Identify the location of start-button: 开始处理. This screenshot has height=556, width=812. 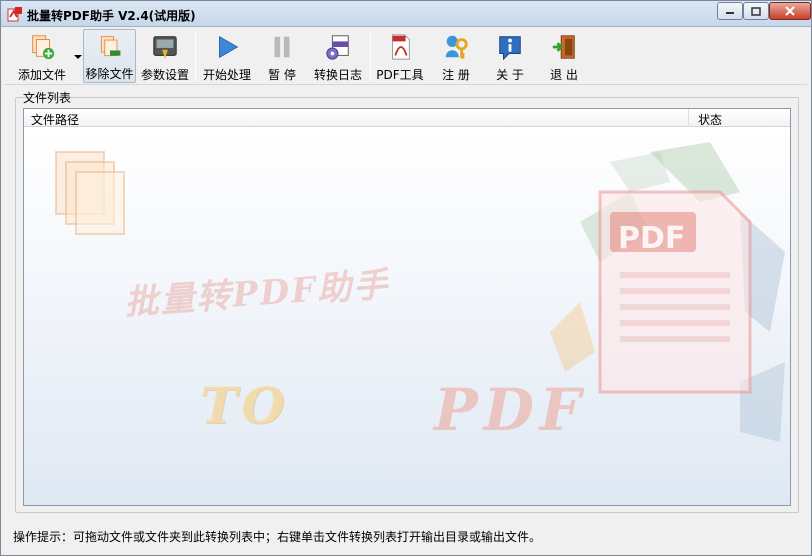
(227, 56).